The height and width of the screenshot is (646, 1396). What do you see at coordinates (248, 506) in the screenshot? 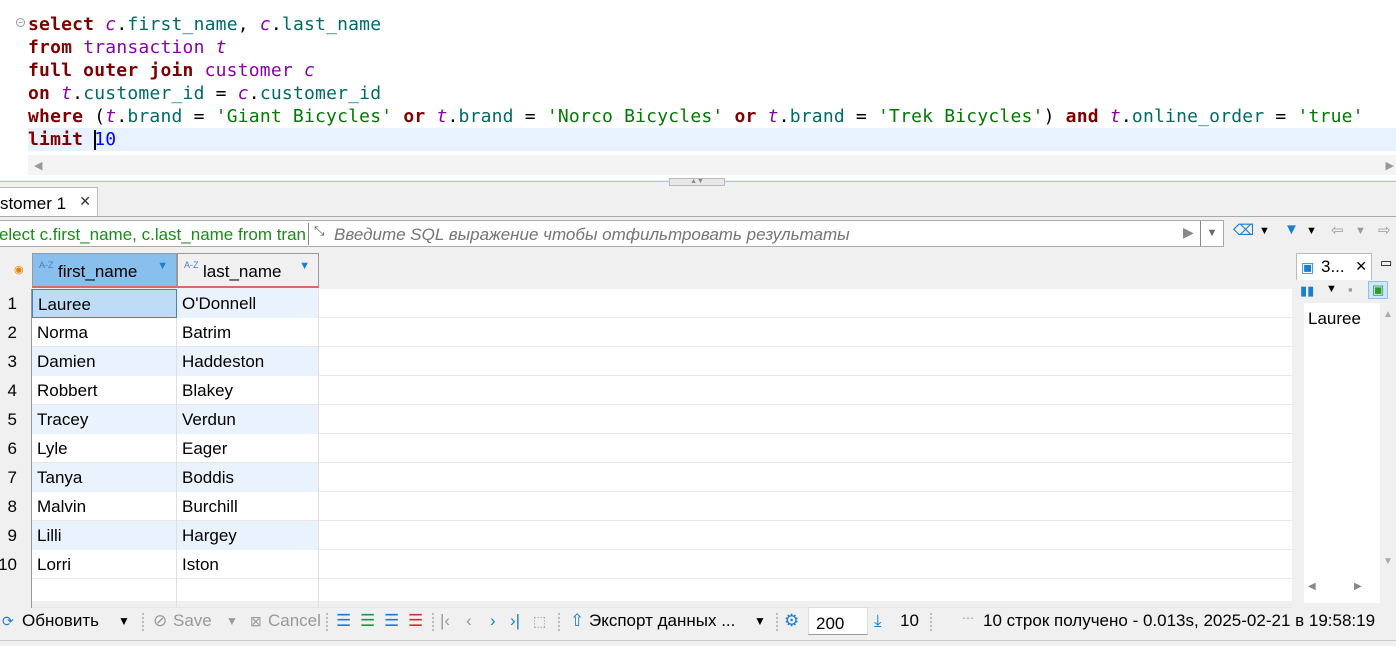
I see `cell-last-name: Burchill` at bounding box center [248, 506].